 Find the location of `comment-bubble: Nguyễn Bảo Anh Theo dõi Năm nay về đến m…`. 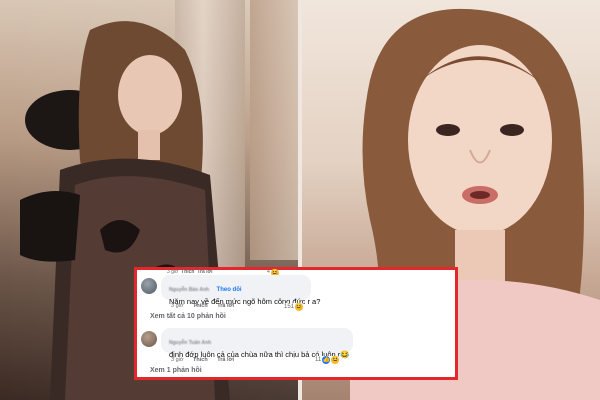

comment-bubble: Nguyễn Bảo Anh Theo dõi Năm nay về đến m… is located at coordinates (240, 290).